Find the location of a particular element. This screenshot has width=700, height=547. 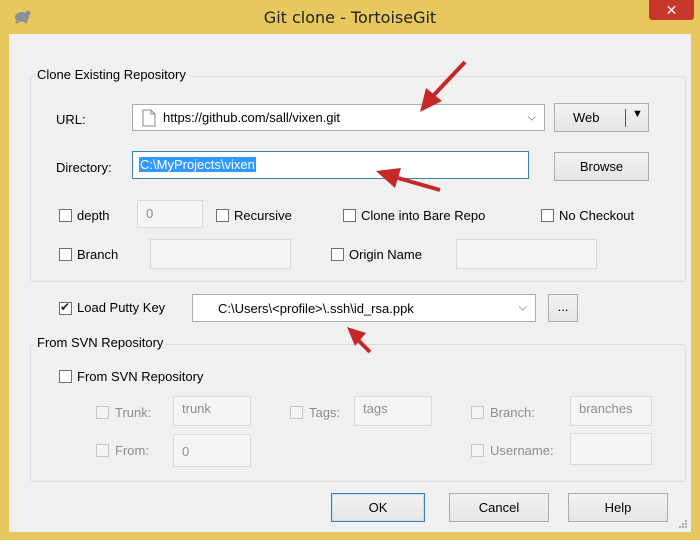

no-checkout-checkbox is located at coordinates (547, 215).